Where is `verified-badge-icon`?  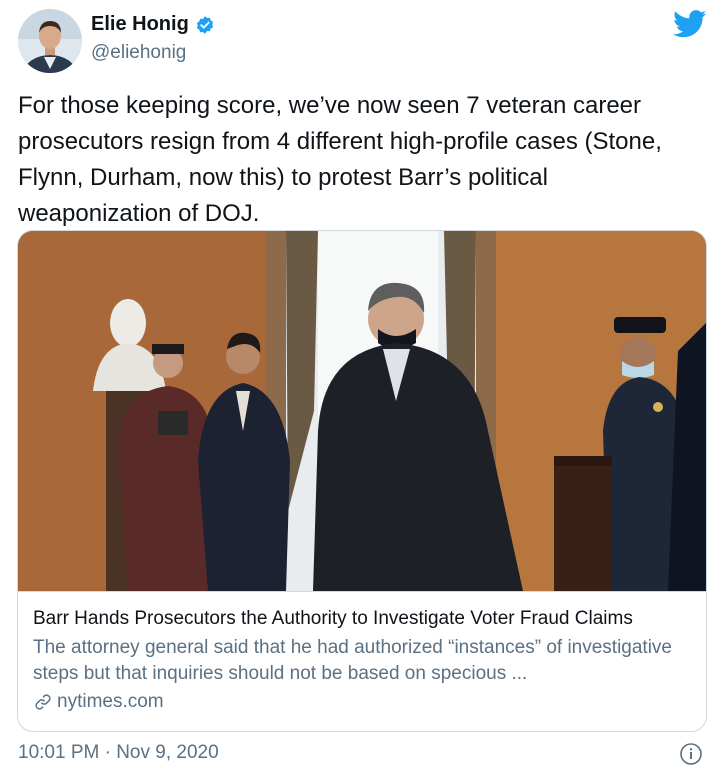 verified-badge-icon is located at coordinates (205, 25).